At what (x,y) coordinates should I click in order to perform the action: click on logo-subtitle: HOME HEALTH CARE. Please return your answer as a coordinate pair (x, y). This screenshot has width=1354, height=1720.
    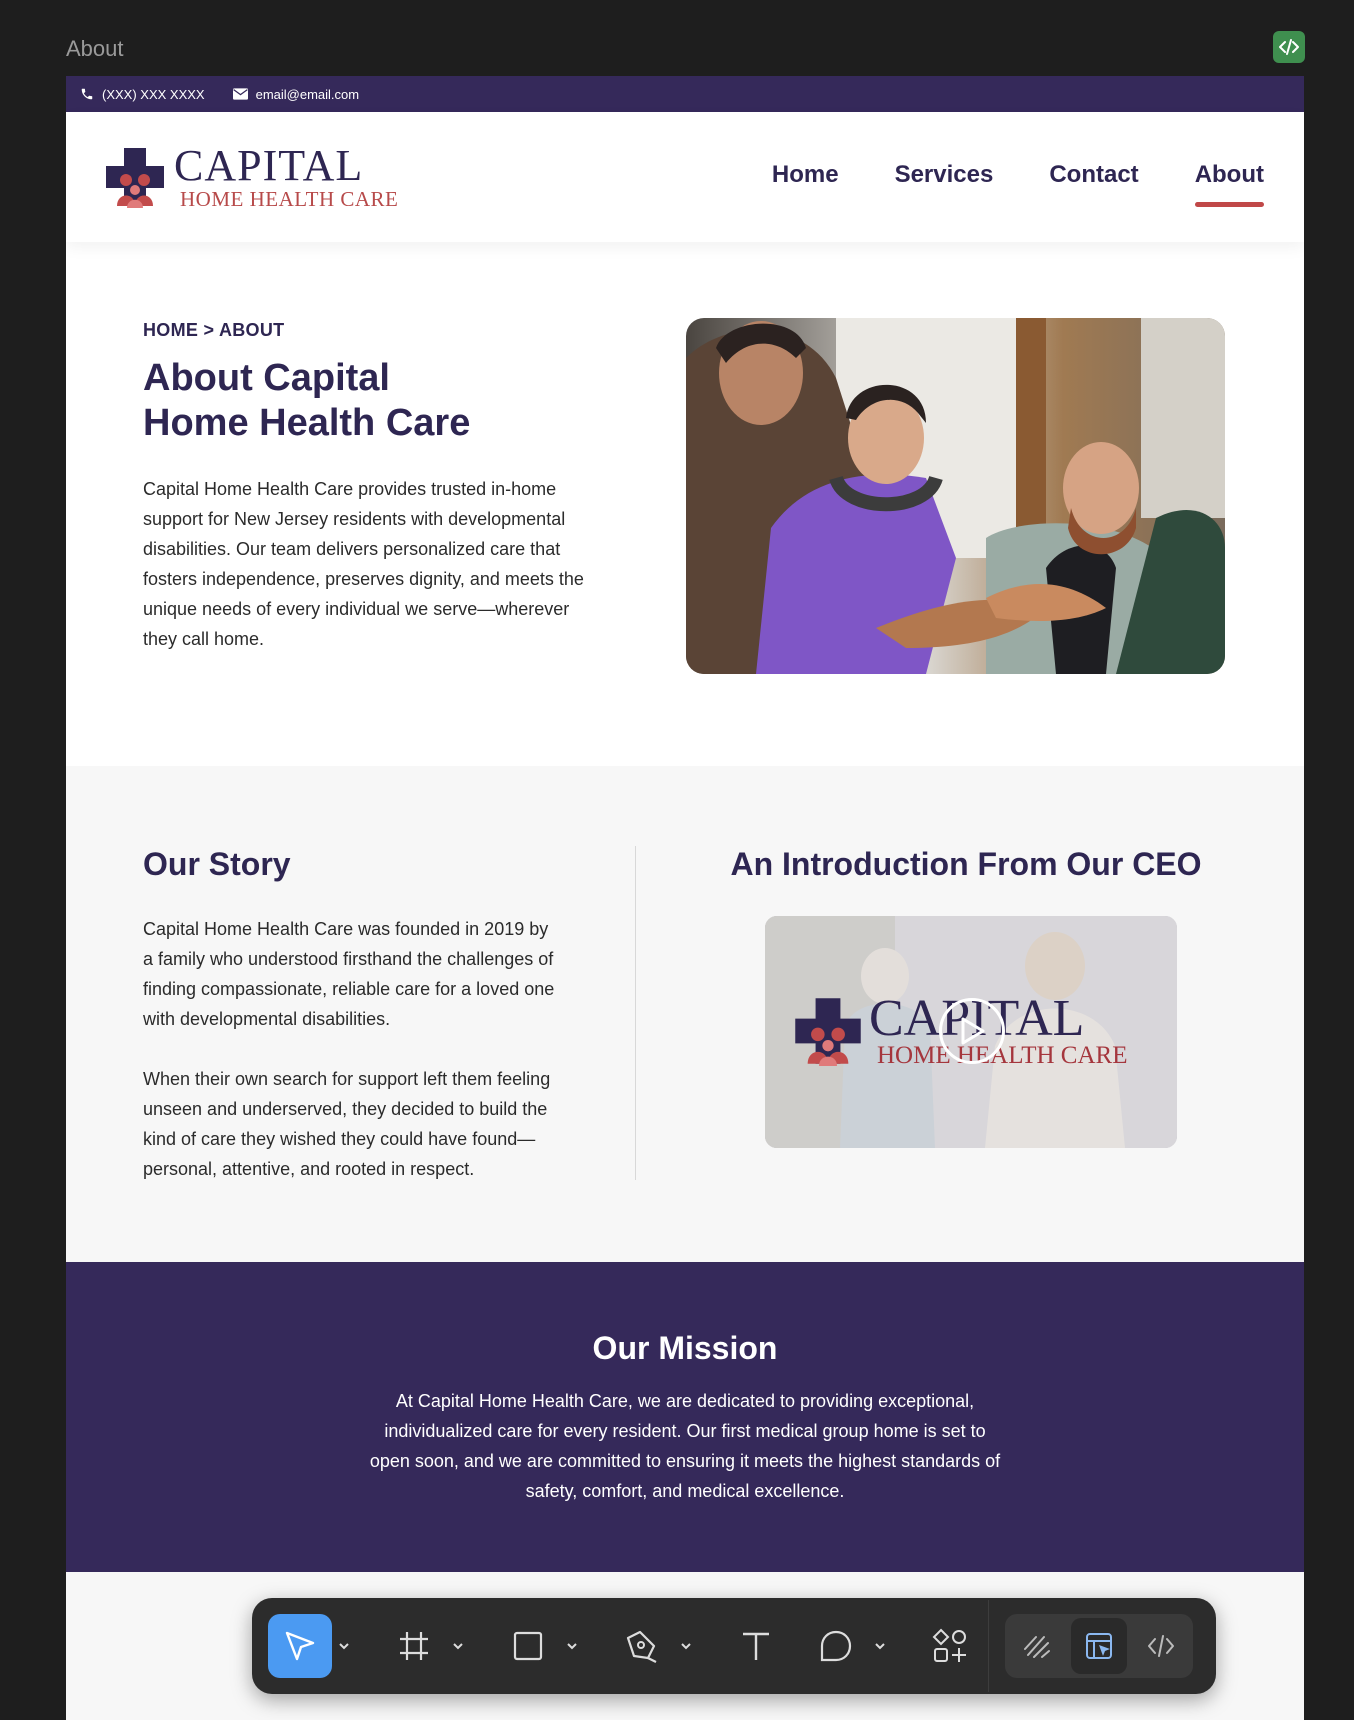
    Looking at the image, I should click on (289, 199).